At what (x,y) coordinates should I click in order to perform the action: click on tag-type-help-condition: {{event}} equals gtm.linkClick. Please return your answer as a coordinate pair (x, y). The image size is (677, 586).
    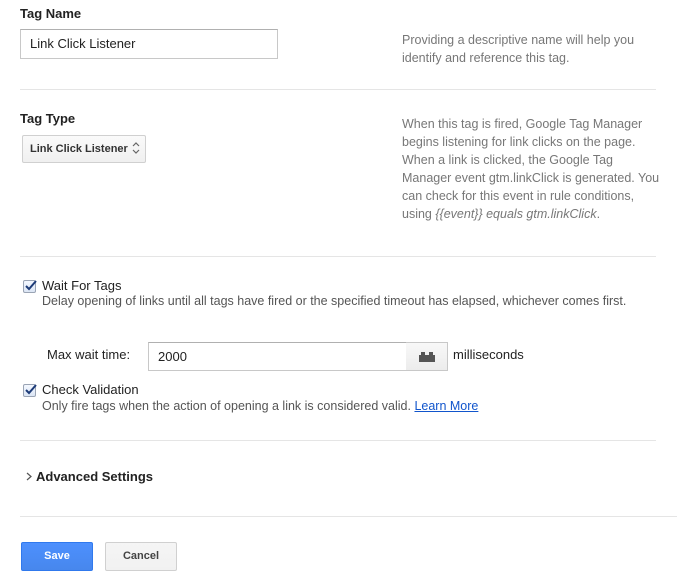
    Looking at the image, I should click on (516, 214).